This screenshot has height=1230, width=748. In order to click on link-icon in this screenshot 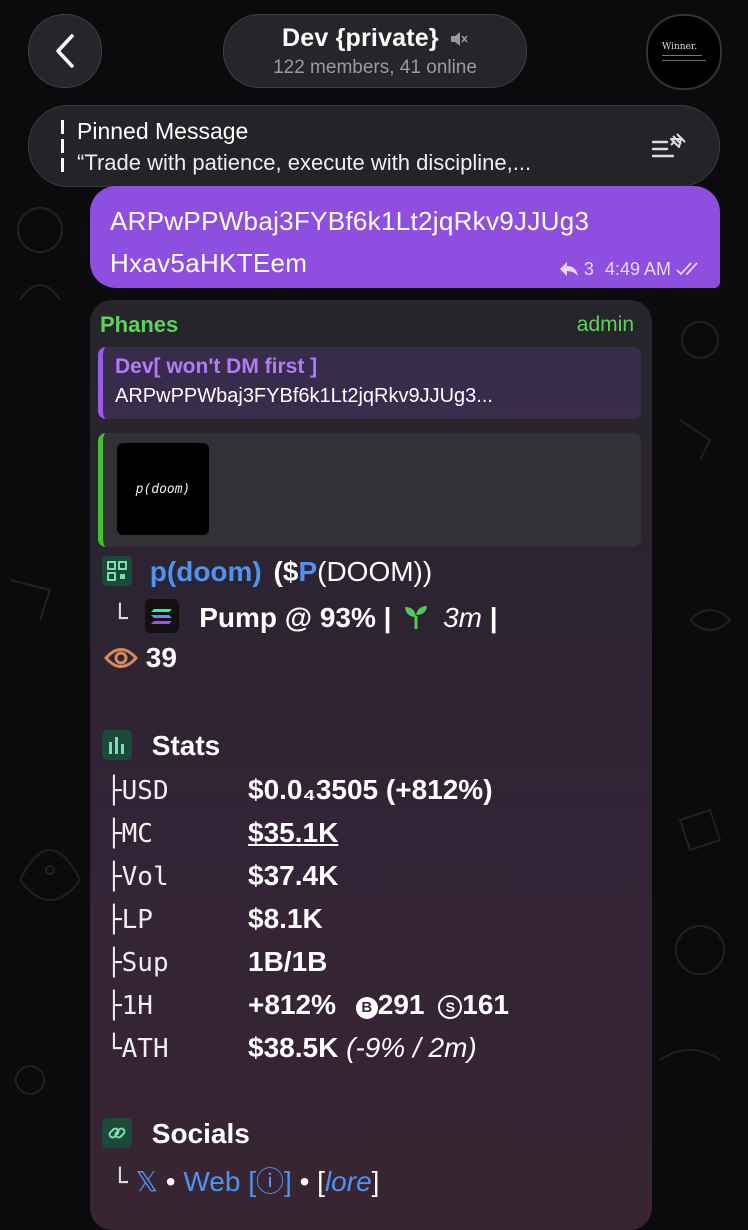, I will do `click(117, 1133)`.